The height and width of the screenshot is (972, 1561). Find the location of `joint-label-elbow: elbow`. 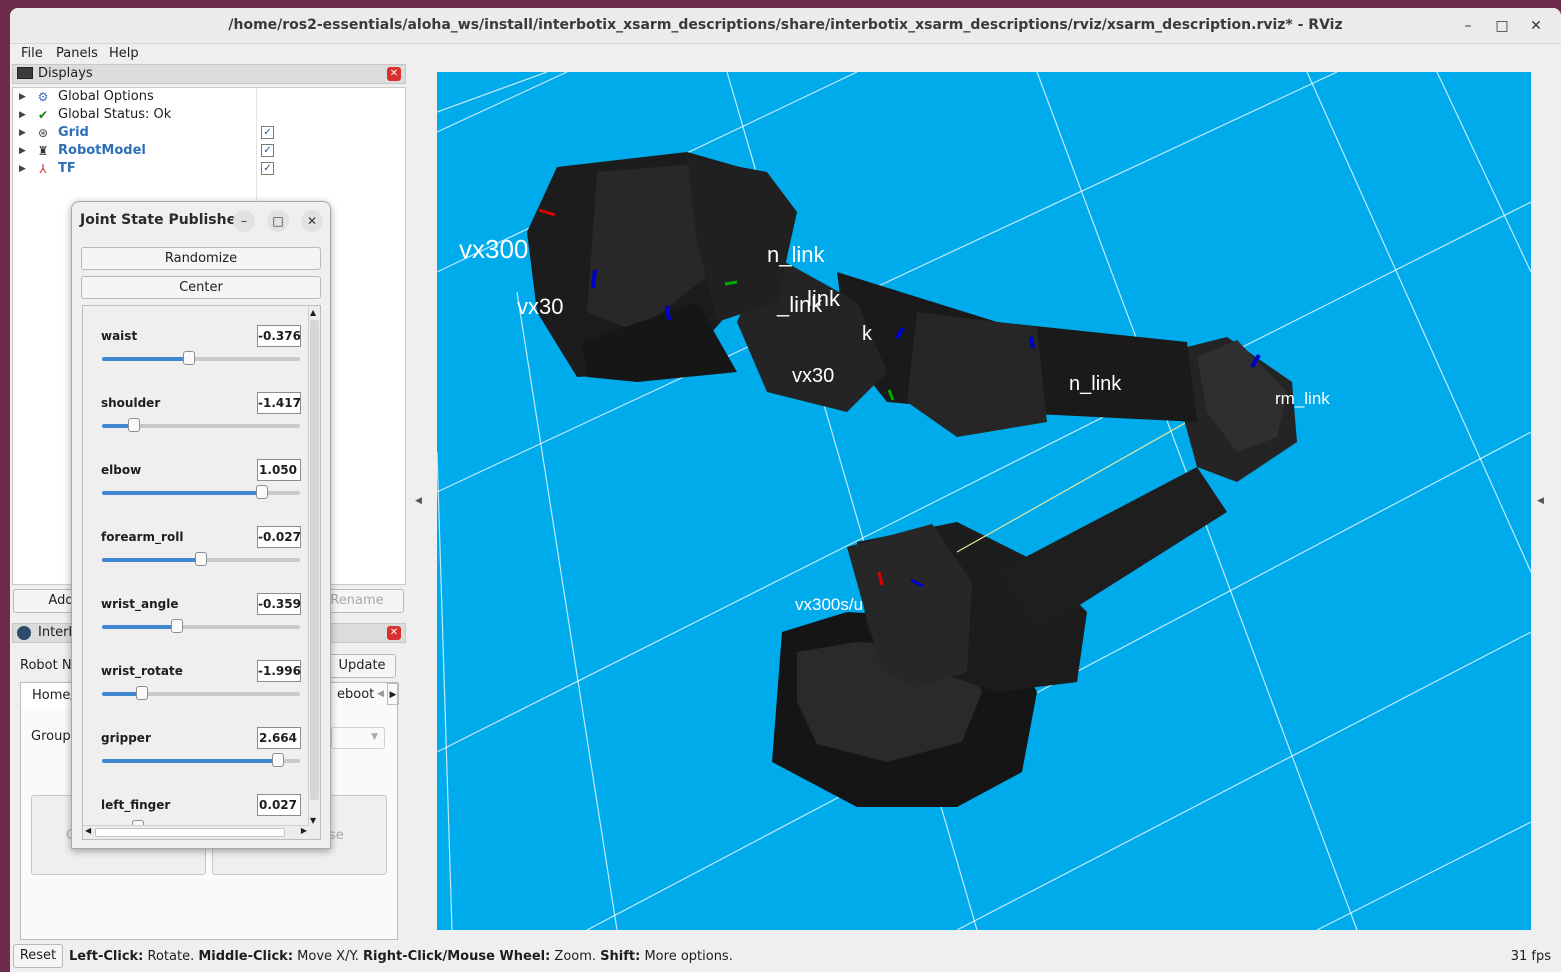

joint-label-elbow: elbow is located at coordinates (121, 470).